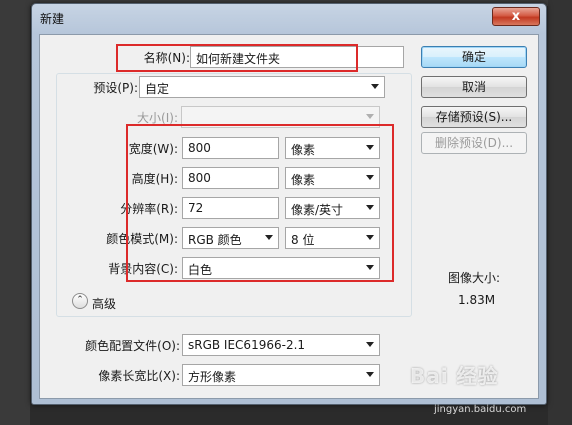 Image resolution: width=572 pixels, height=425 pixels. What do you see at coordinates (15, 212) in the screenshot?
I see `background-left` at bounding box center [15, 212].